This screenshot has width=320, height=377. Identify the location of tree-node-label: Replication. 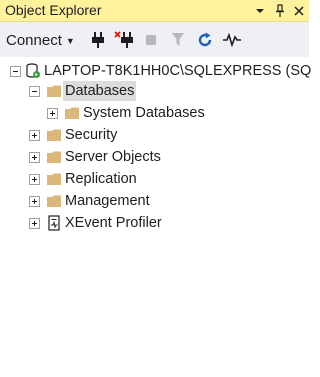
(101, 179).